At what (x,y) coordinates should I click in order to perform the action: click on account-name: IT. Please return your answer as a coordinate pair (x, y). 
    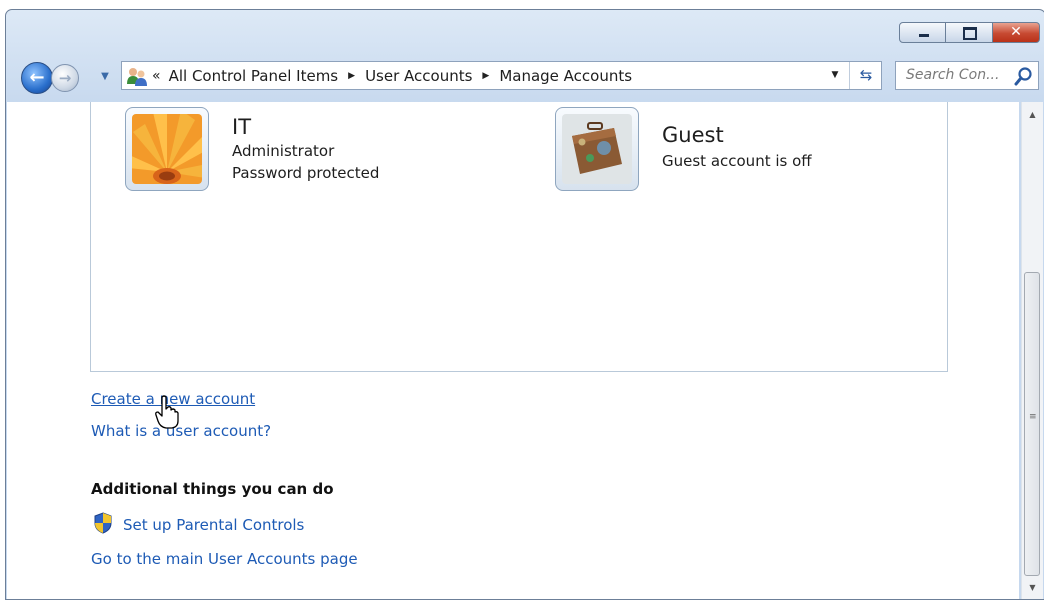
    Looking at the image, I should click on (241, 127).